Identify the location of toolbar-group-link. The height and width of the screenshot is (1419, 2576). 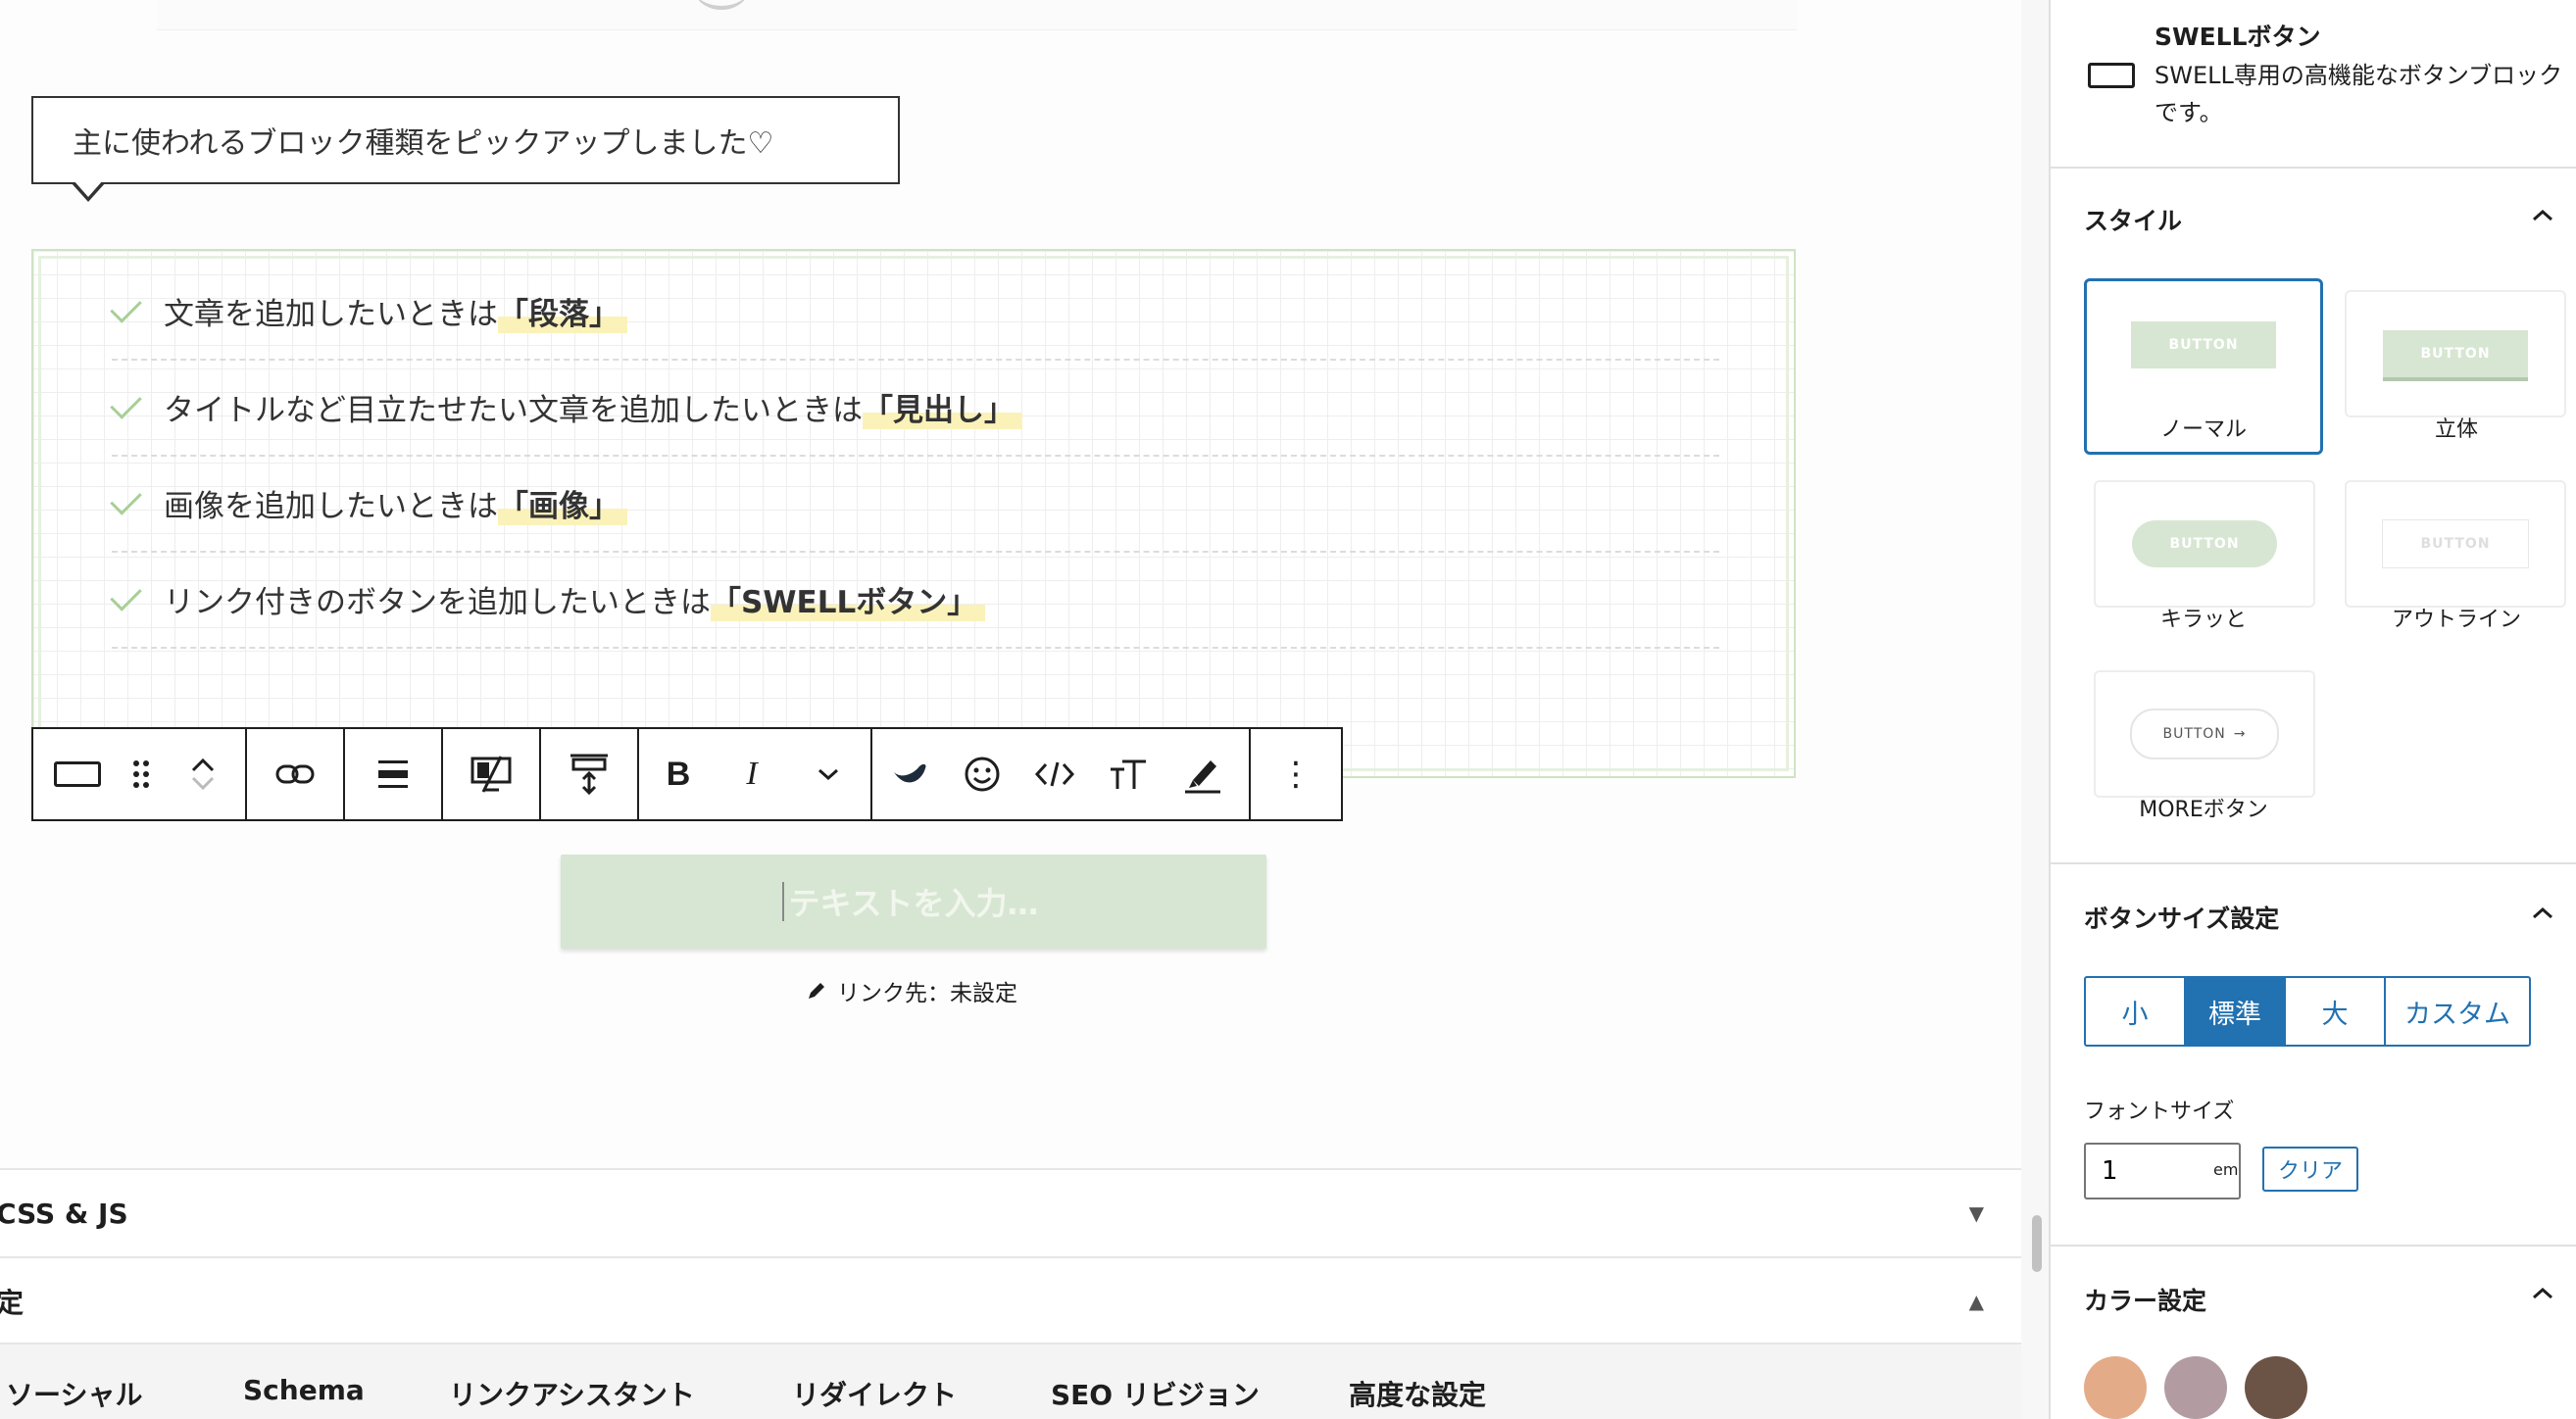
(296, 774).